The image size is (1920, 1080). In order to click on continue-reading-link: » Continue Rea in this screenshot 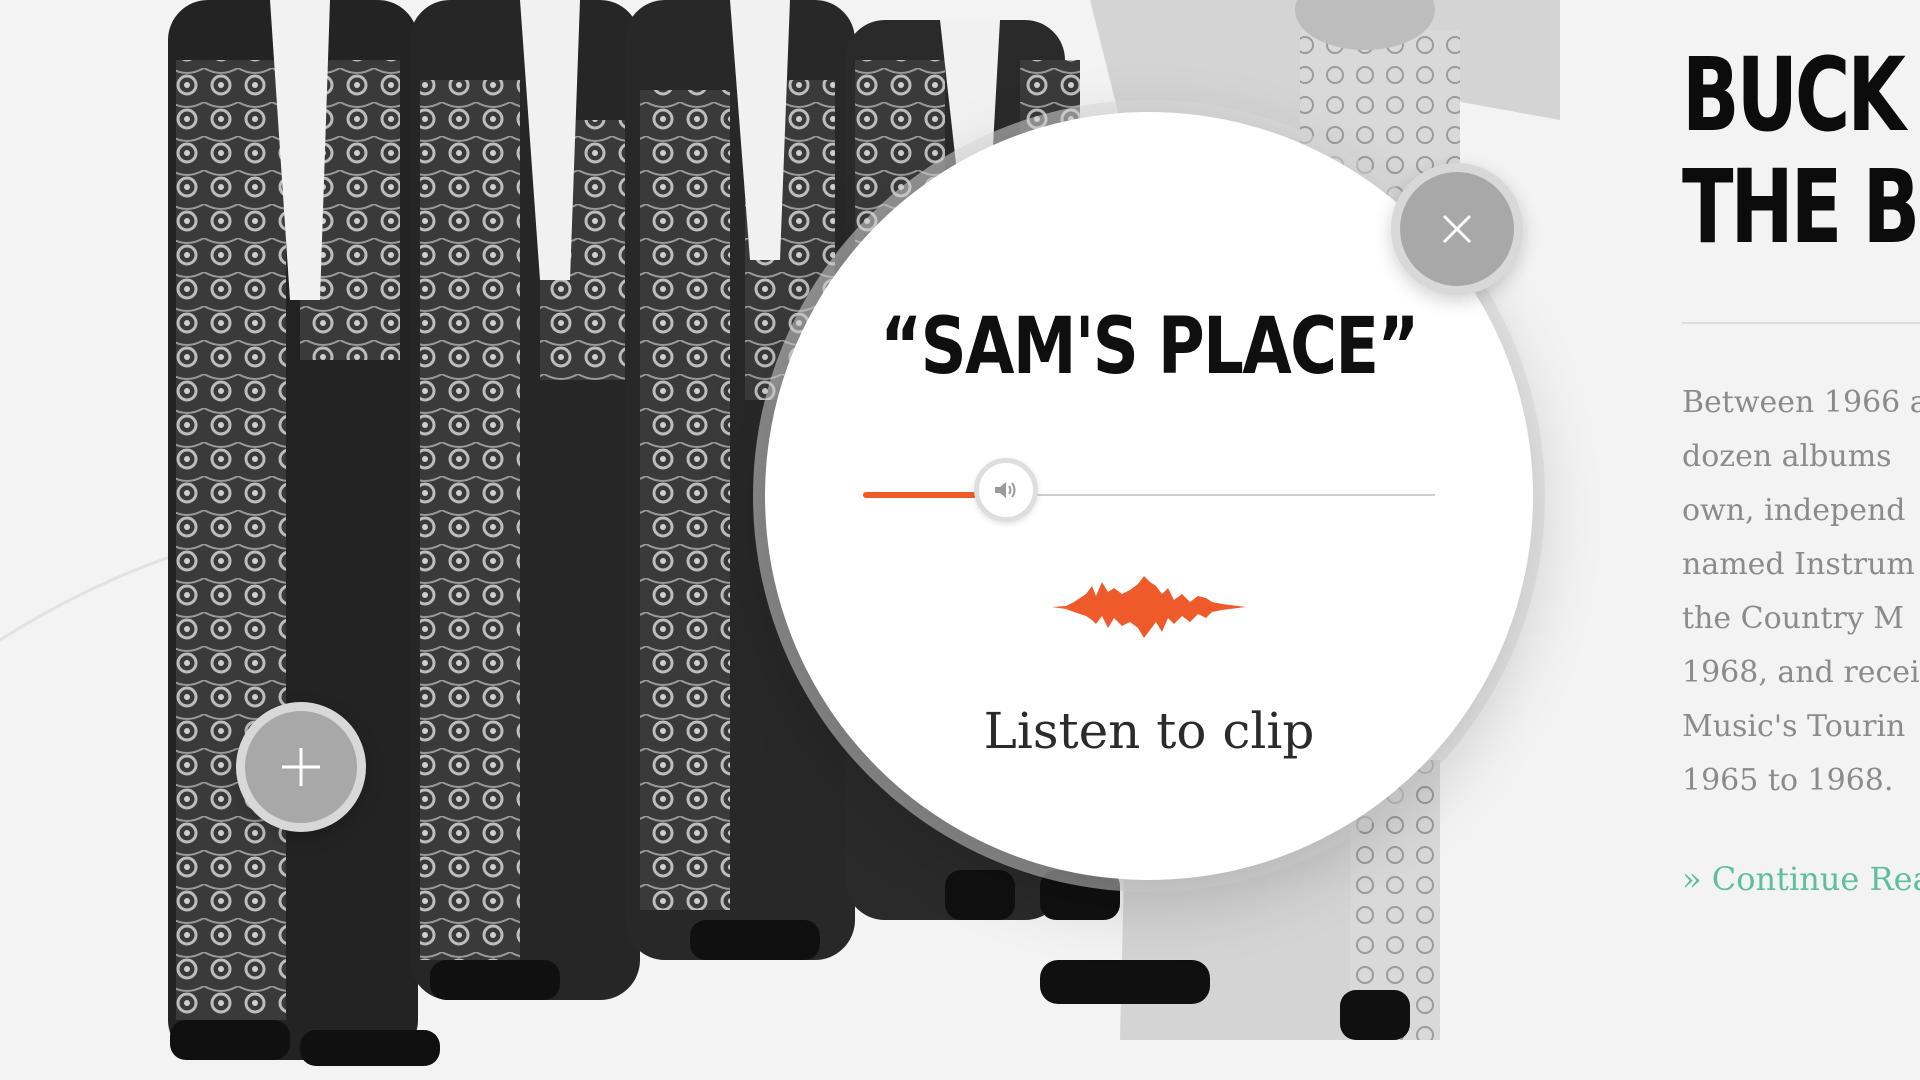, I will do `click(1801, 879)`.